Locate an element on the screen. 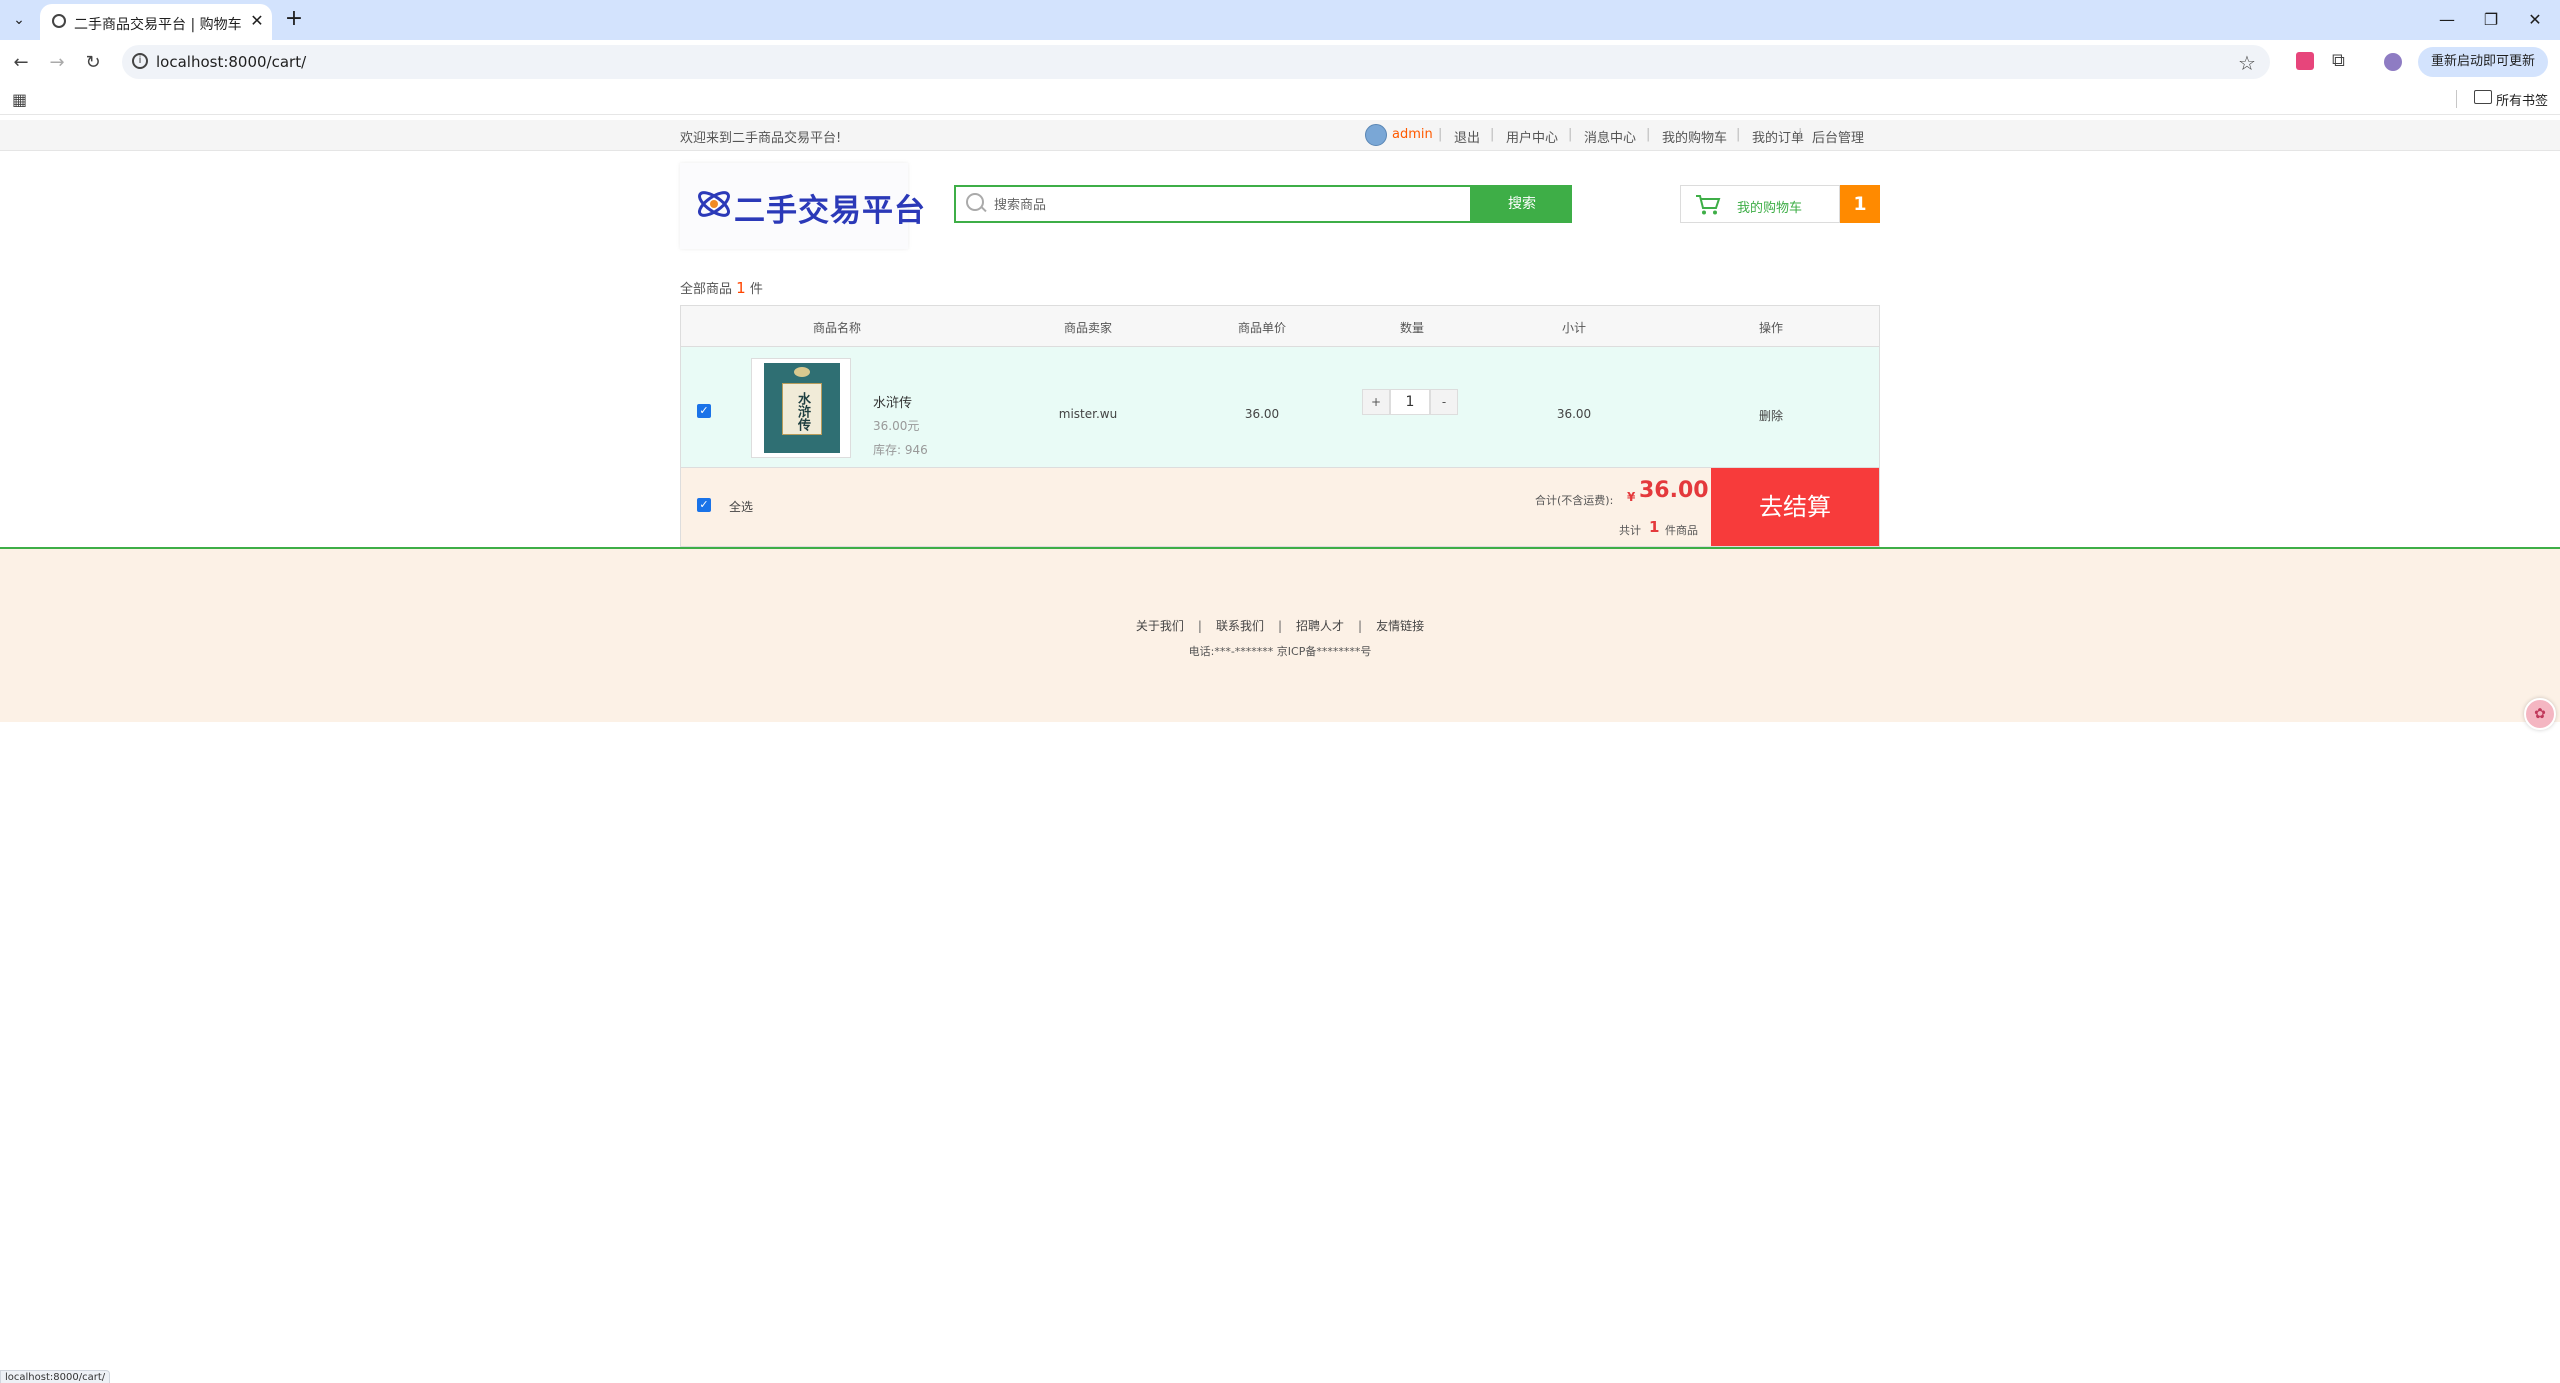  select-all-label: 全选 is located at coordinates (741, 506).